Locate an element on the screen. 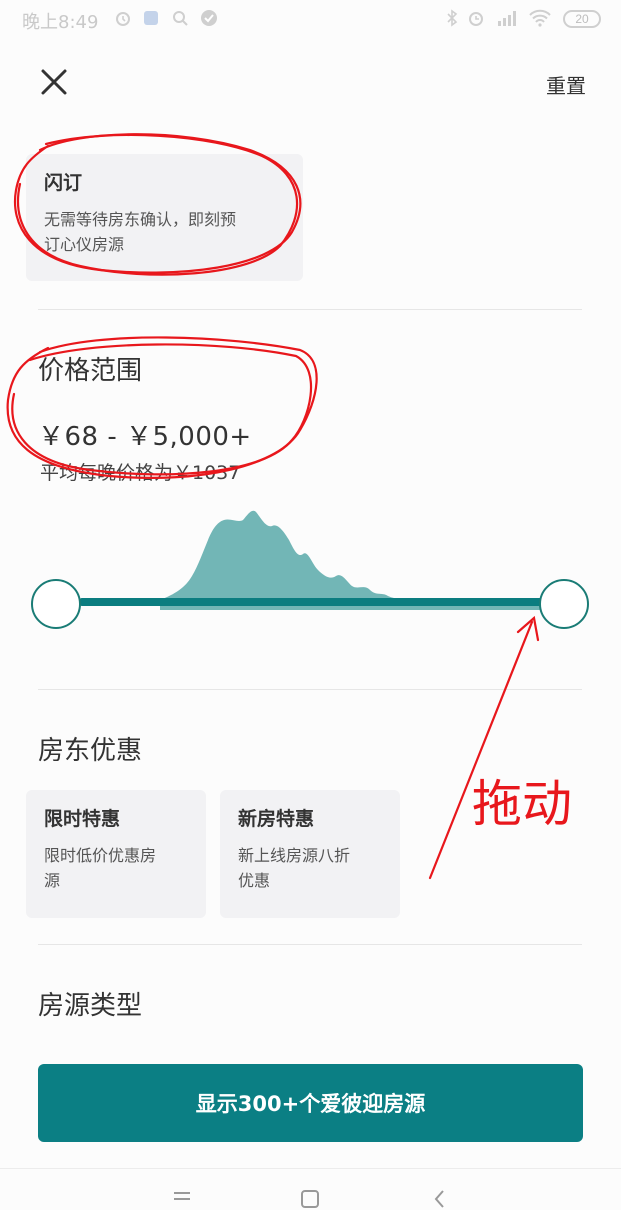  flash-booking-card: 闪订 无需等待房东确认，即刻预 订心仪房源 is located at coordinates (164, 217).